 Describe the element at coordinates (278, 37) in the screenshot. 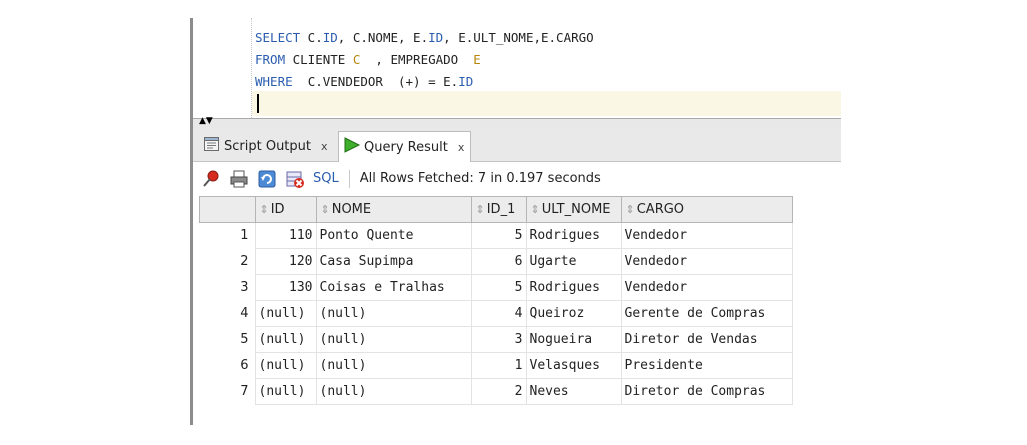

I see `sql-keyword: SELECT` at that location.